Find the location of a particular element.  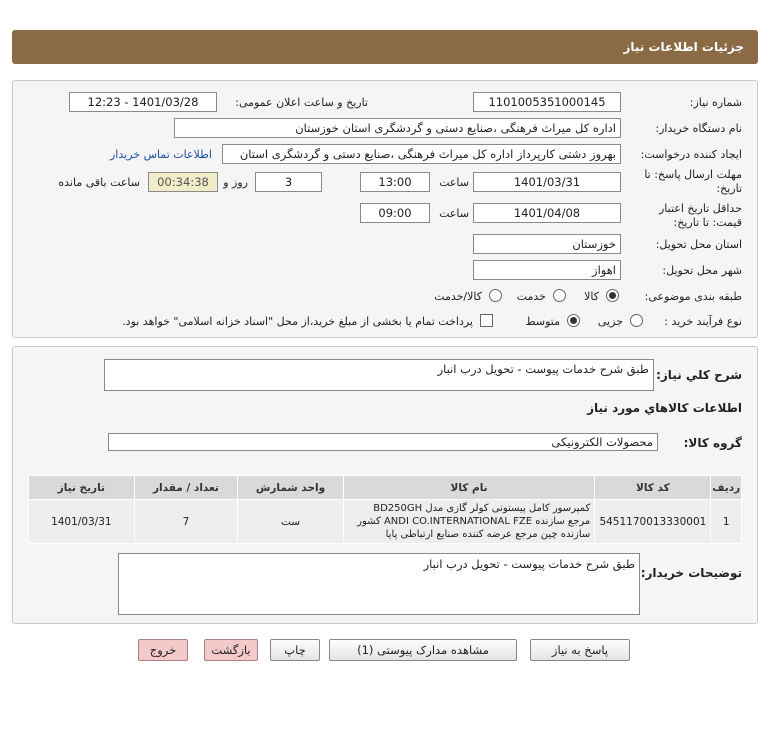

goods-section-title: اطلاعات کالاهاي مورد نياز is located at coordinates (664, 408).